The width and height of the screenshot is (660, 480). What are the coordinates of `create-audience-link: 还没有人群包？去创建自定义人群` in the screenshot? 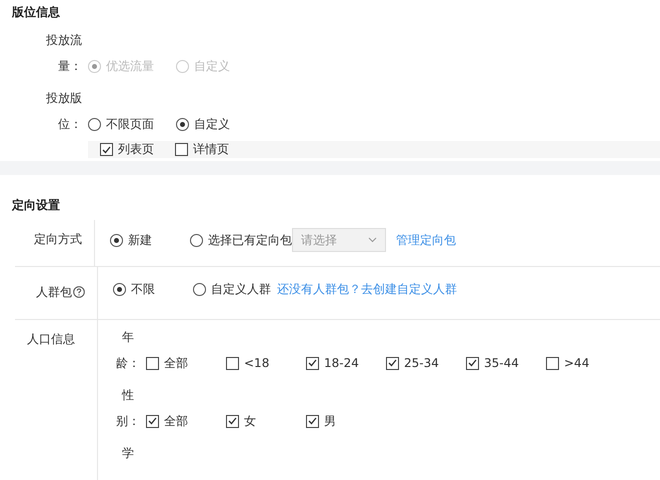 It's located at (367, 289).